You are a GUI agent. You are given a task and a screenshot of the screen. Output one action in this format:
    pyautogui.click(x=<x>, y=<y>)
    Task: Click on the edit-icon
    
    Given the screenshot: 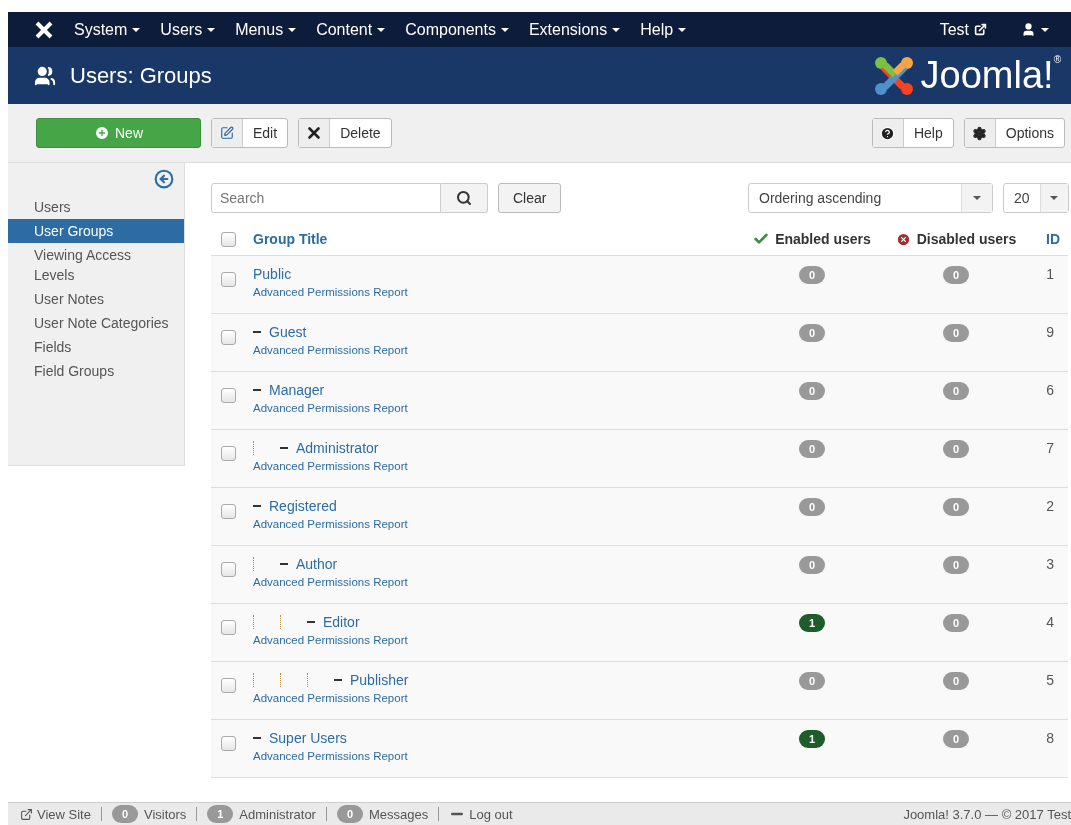 What is the action you would take?
    pyautogui.click(x=227, y=133)
    